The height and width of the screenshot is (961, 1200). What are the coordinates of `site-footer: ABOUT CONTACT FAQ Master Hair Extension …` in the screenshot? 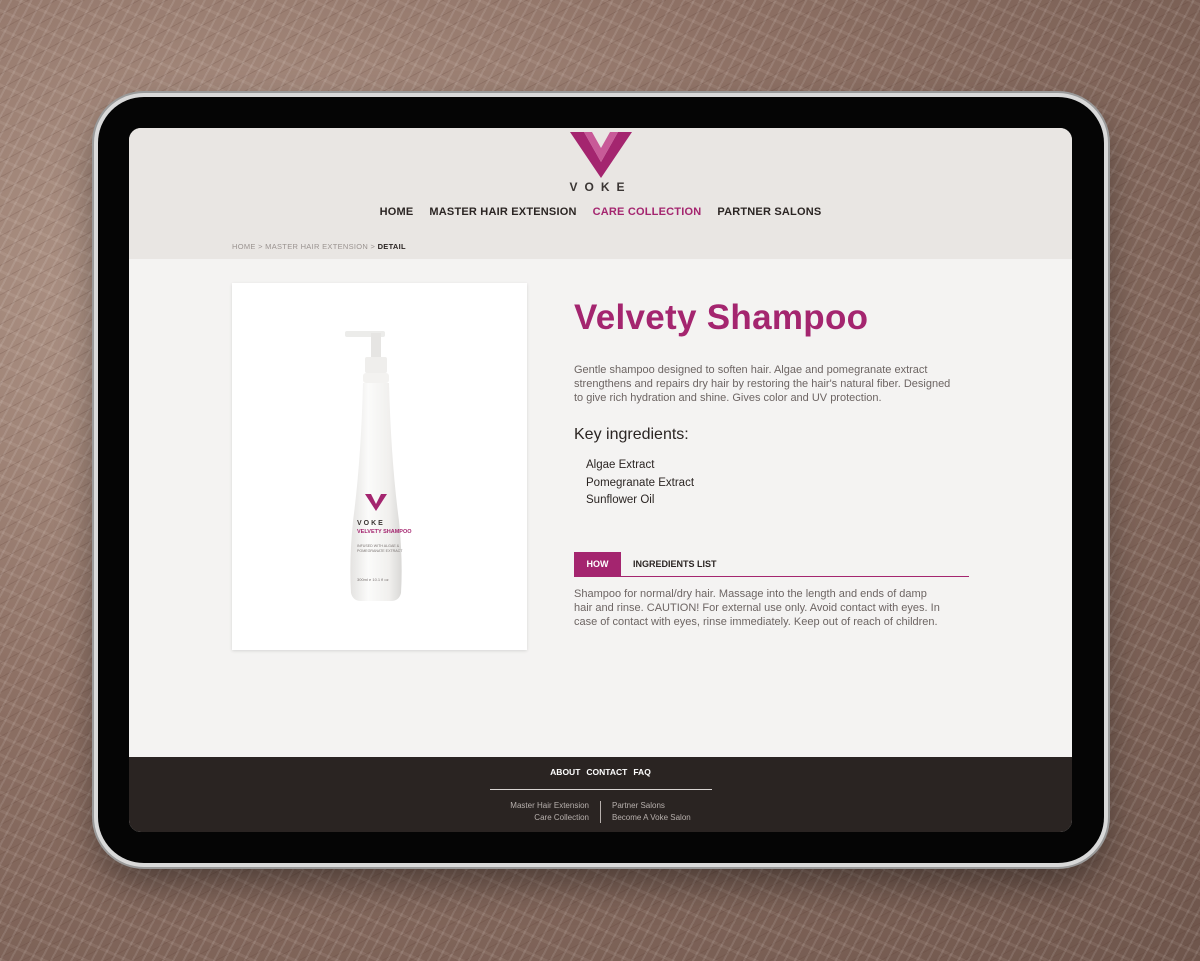 It's located at (600, 794).